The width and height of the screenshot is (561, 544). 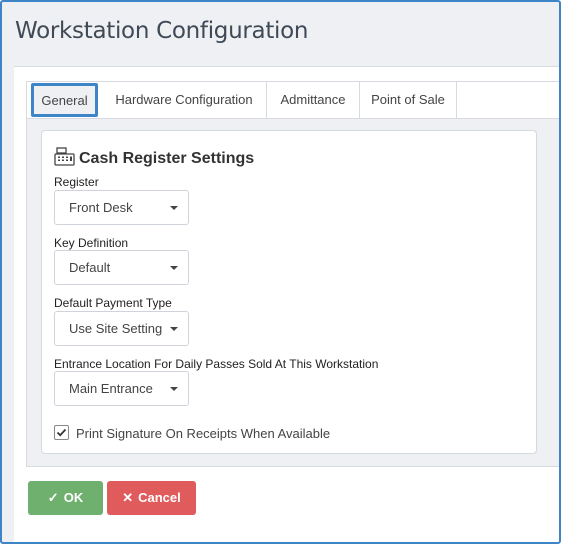 I want to click on ok-button: ✓ OK, so click(x=65, y=498).